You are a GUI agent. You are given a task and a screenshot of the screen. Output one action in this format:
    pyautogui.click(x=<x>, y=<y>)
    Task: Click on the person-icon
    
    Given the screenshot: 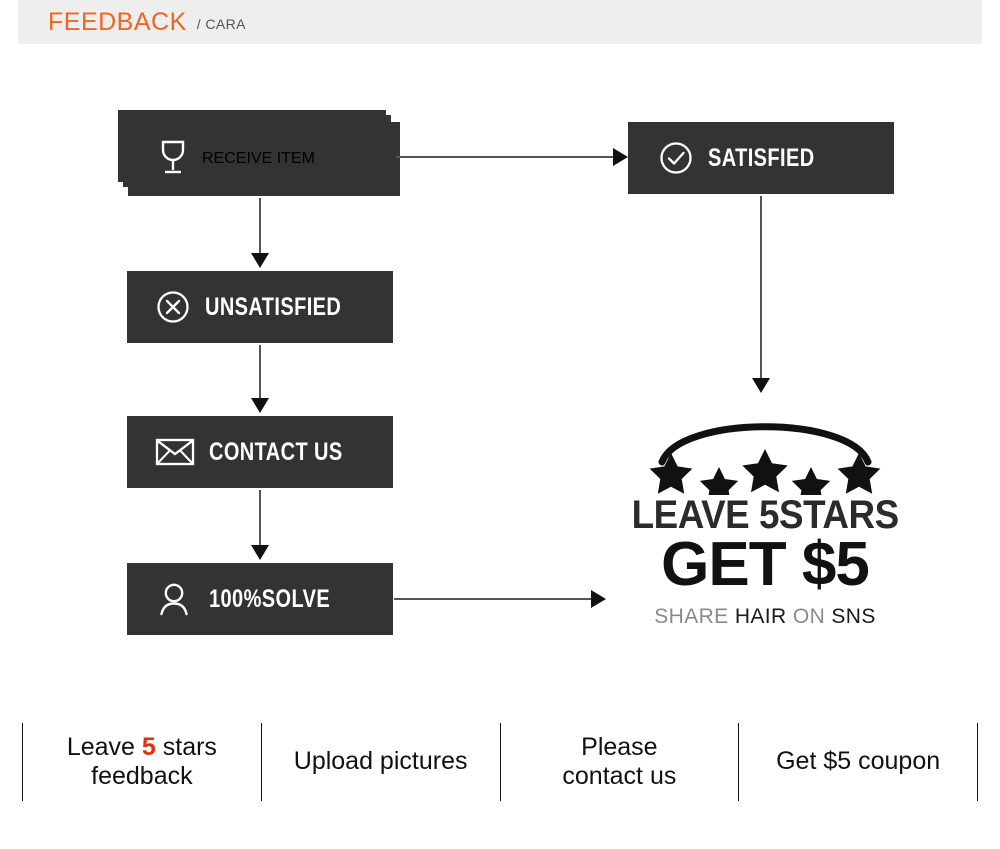 What is the action you would take?
    pyautogui.click(x=174, y=599)
    